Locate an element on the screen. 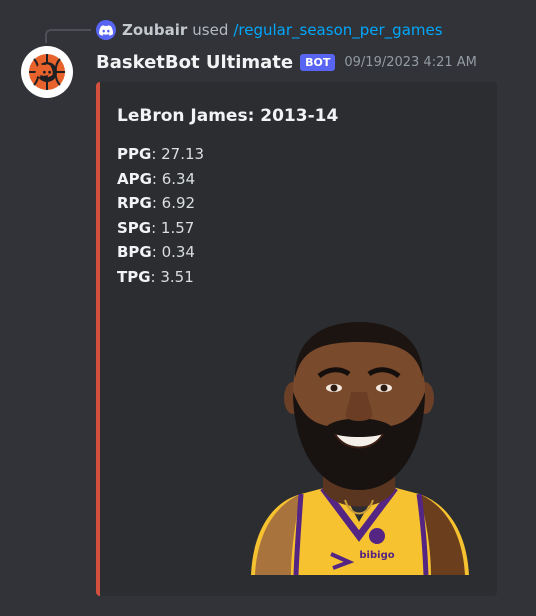 This screenshot has width=536, height=616. stat-label: PPG is located at coordinates (134, 154).